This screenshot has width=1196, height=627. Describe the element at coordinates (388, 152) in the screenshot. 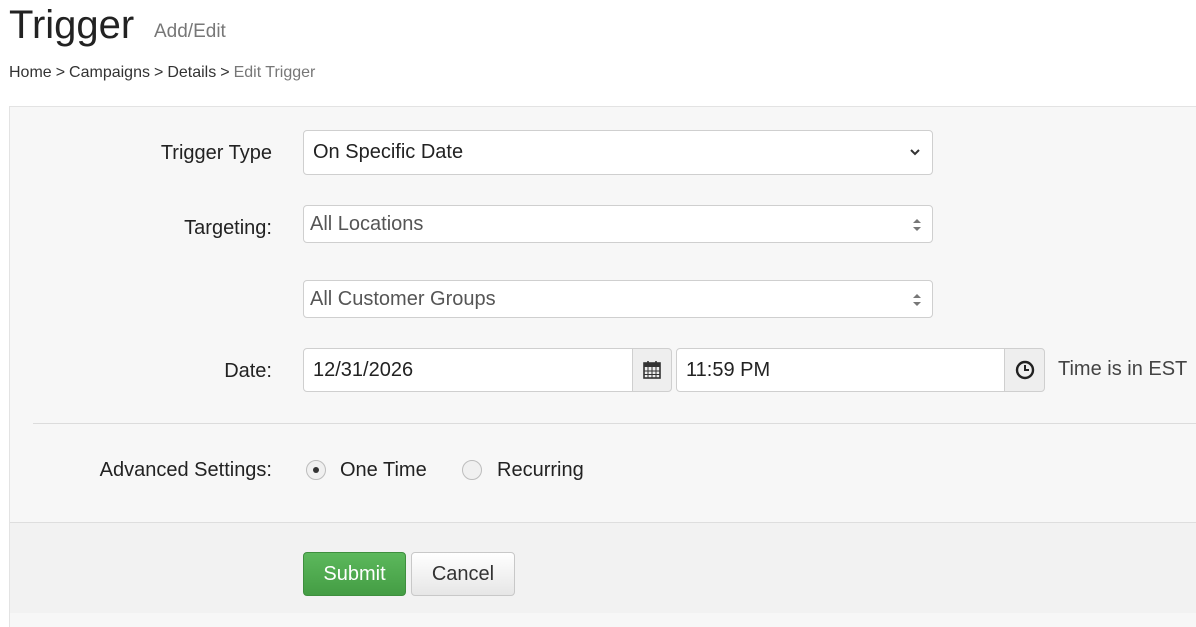

I see `trigger-type-value: On Specific Date` at that location.